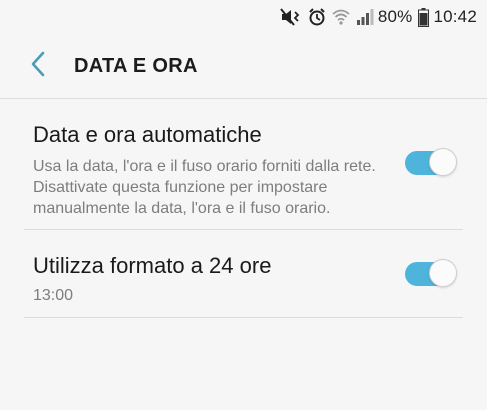  What do you see at coordinates (53, 295) in the screenshot?
I see `setting-description: 13:00` at bounding box center [53, 295].